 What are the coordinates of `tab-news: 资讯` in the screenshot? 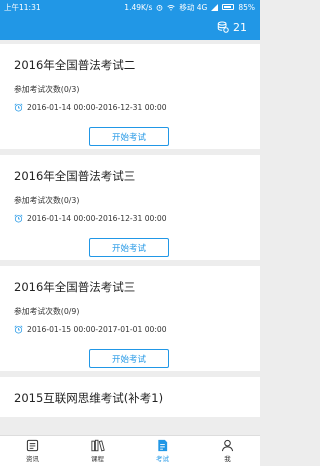 It's located at (32, 451).